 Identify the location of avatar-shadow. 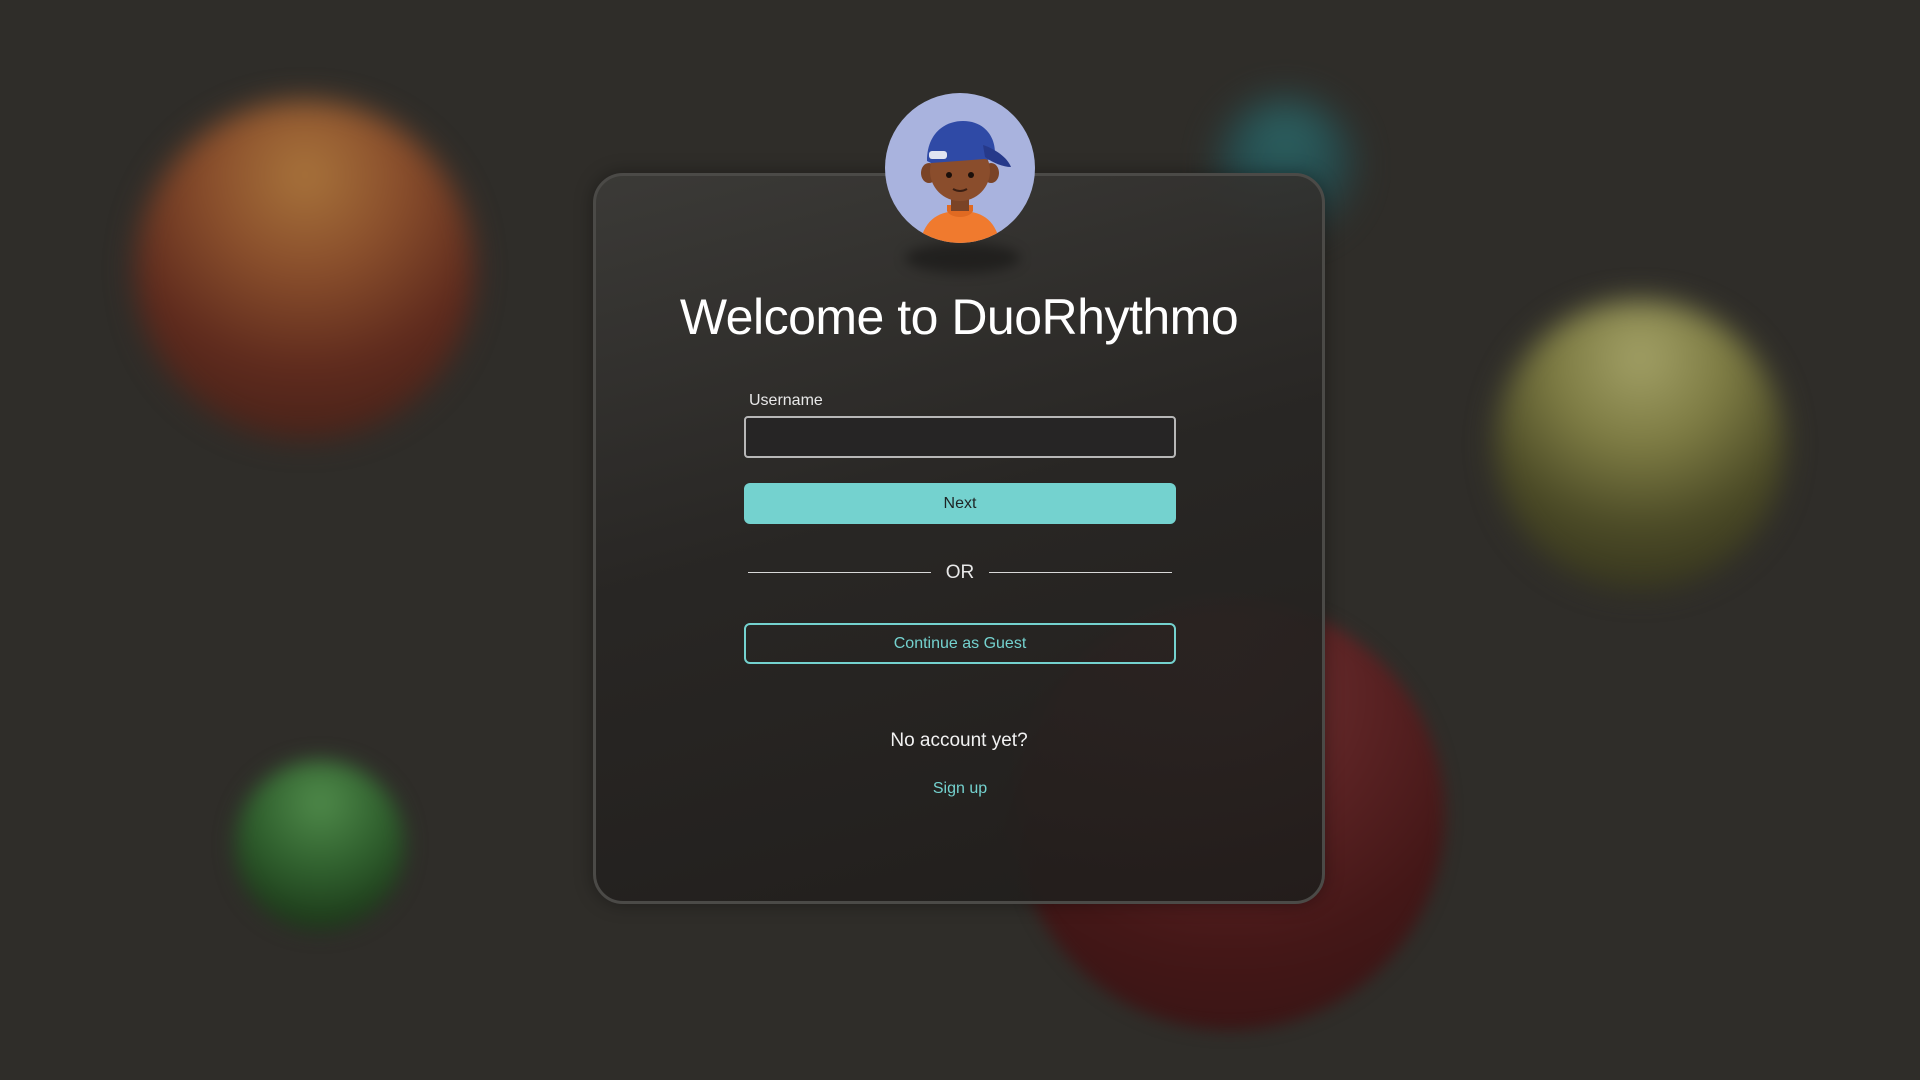
(962, 258).